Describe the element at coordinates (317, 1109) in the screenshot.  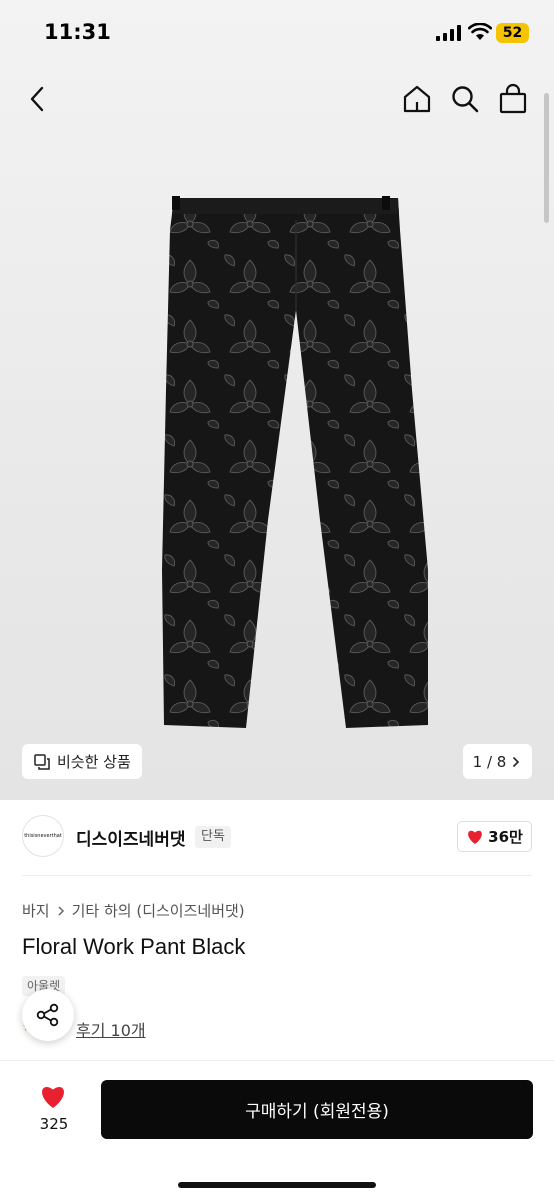
I see `buy-button: 구매하기 (회원전용)` at that location.